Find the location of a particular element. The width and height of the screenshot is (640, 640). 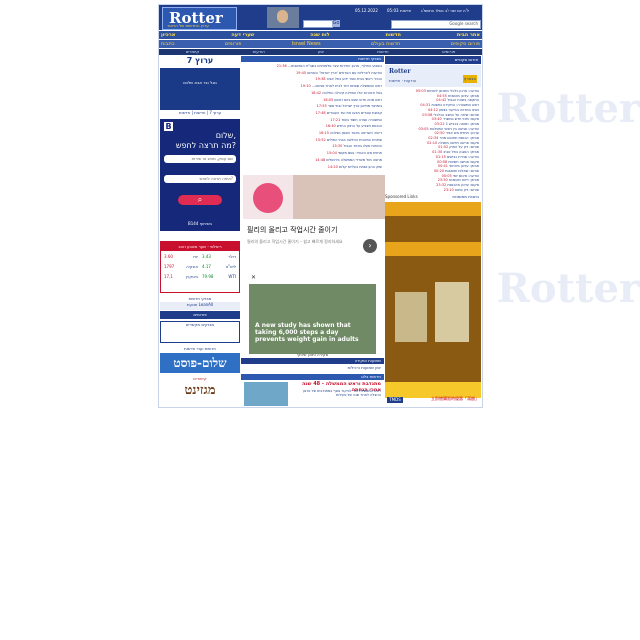

news-text: בשיתוף מוזיאון ארץ ישראל ובתי ספר is located at coordinates (354, 106).